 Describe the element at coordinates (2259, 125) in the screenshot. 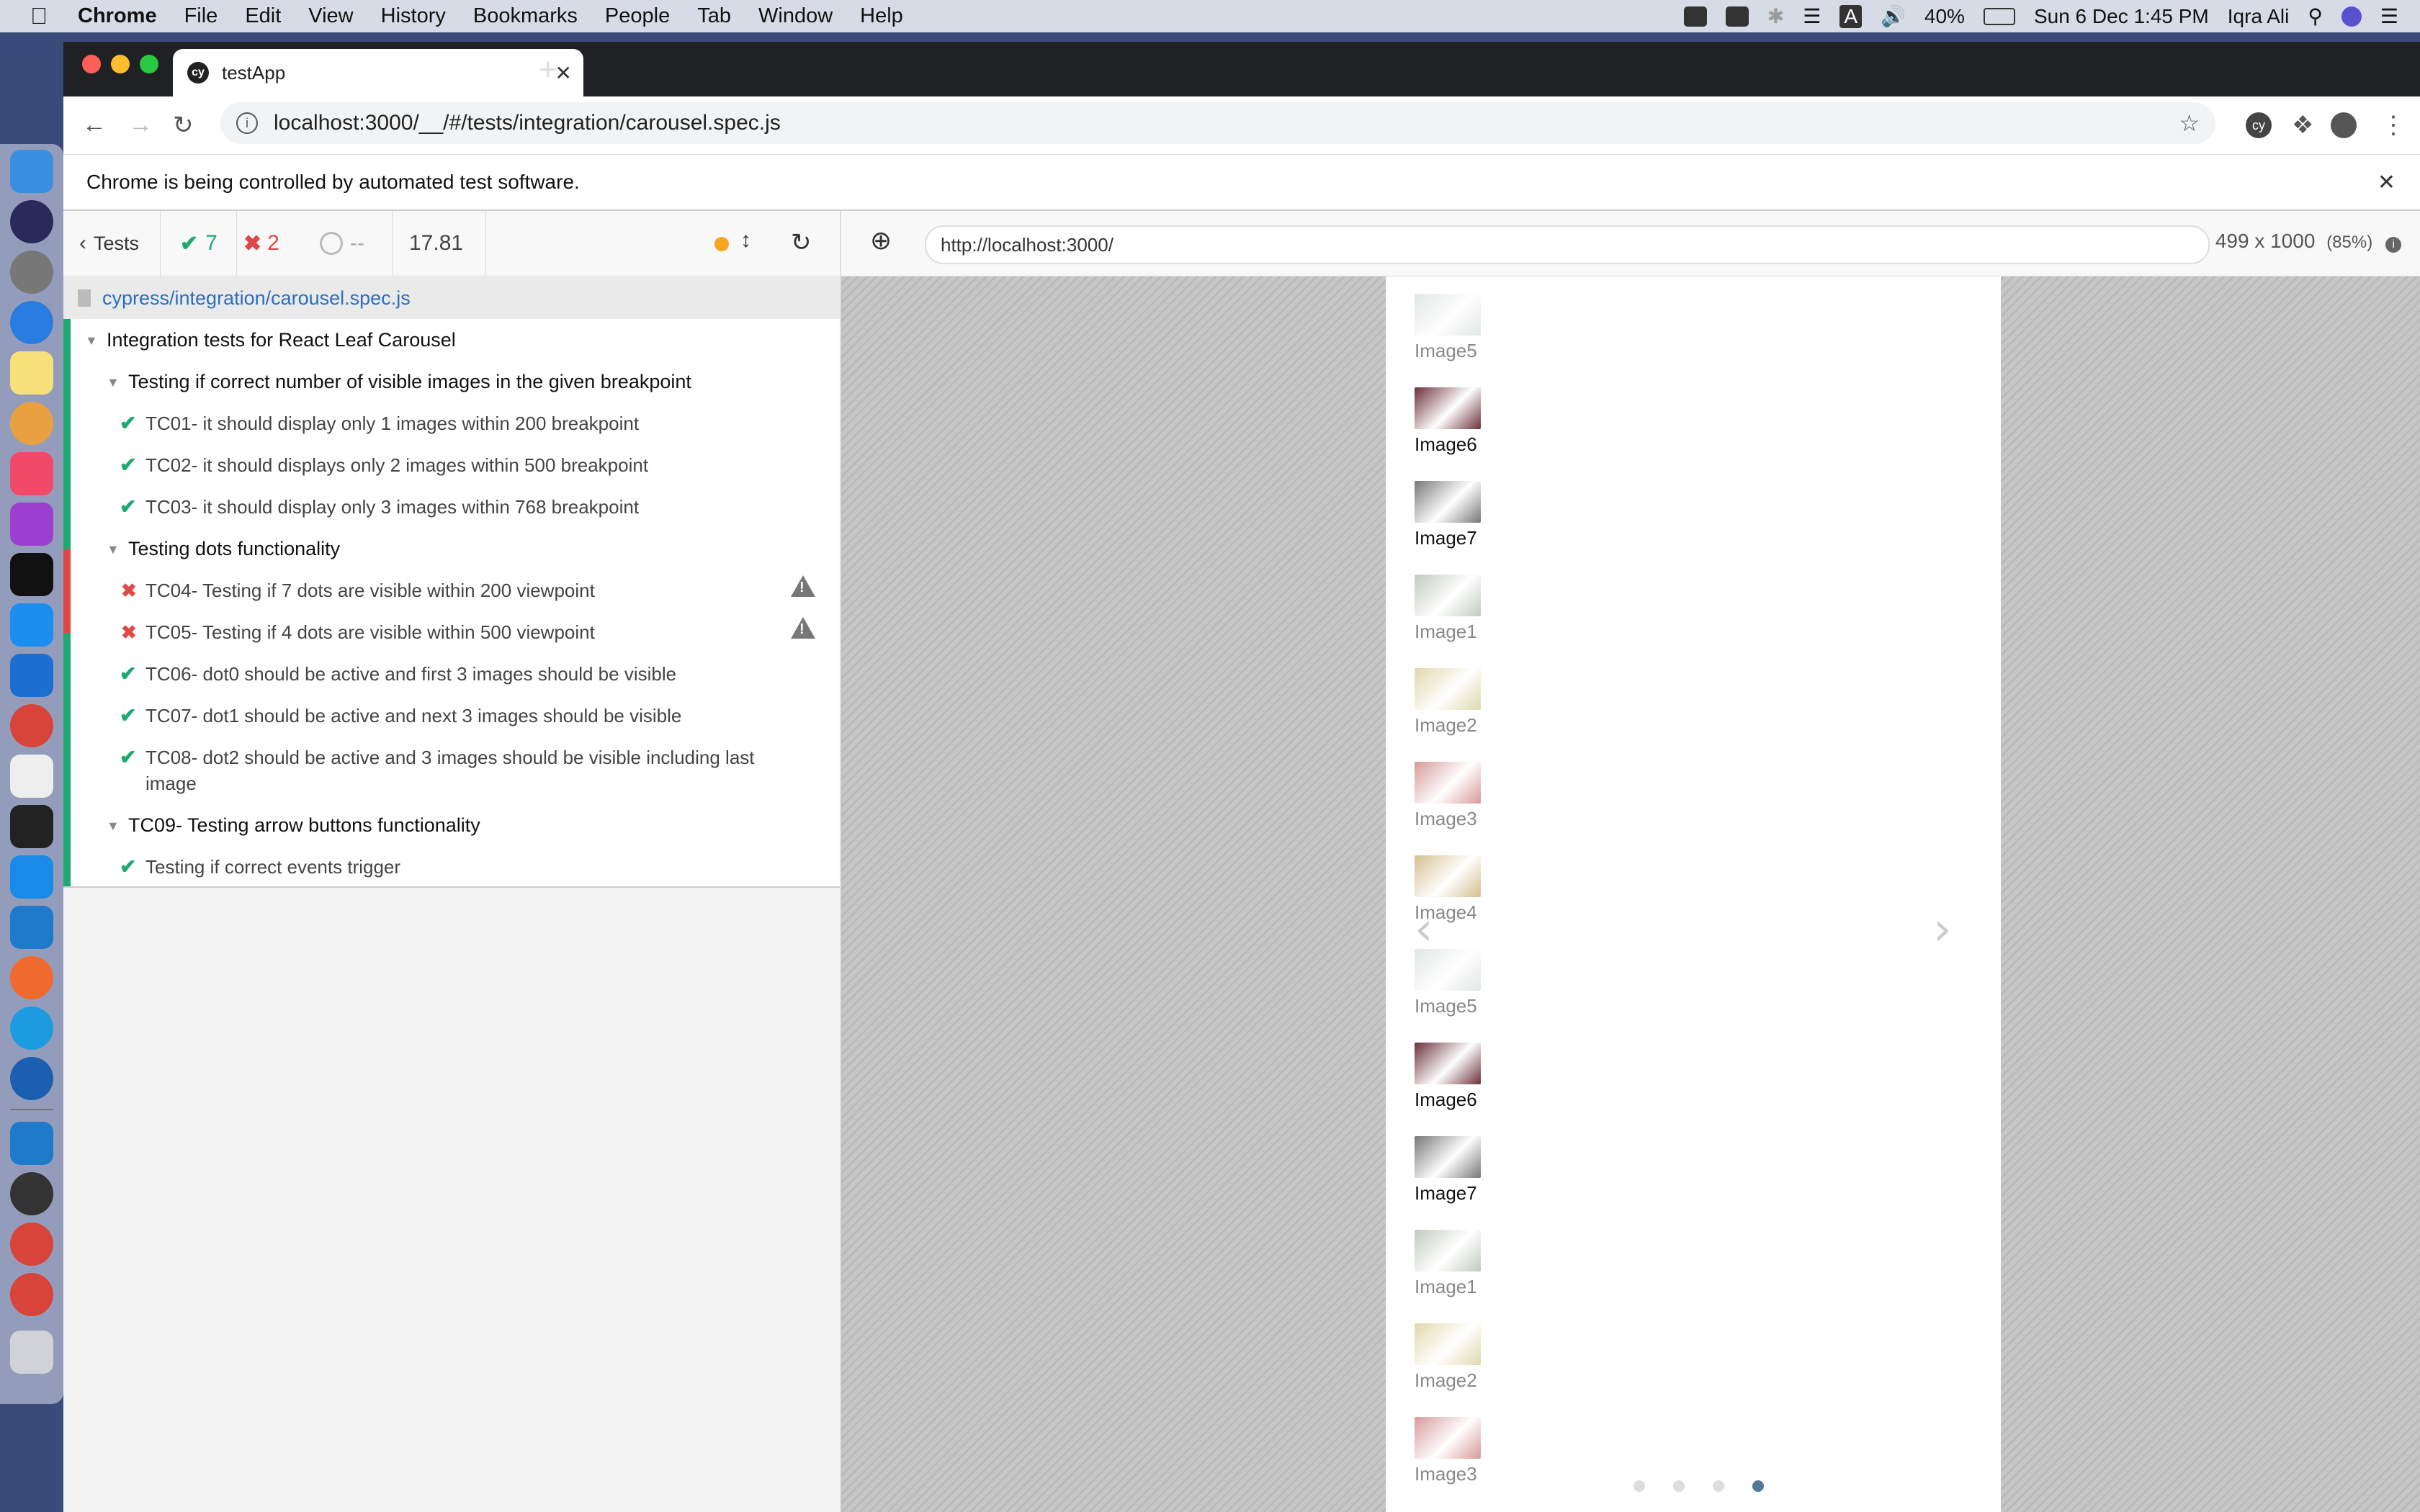

I see `cypress-extension-icon: cy` at that location.